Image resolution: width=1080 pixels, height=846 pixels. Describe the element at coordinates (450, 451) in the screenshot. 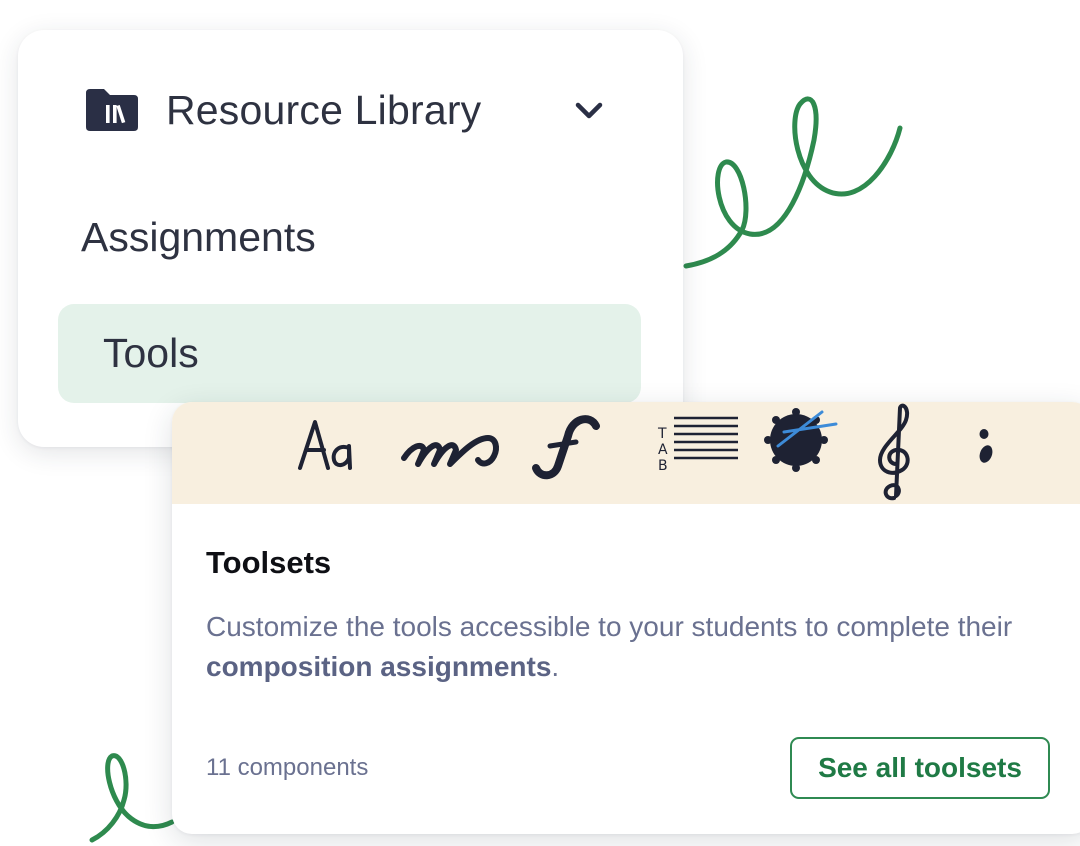

I see `dynamics-mf-icon` at that location.